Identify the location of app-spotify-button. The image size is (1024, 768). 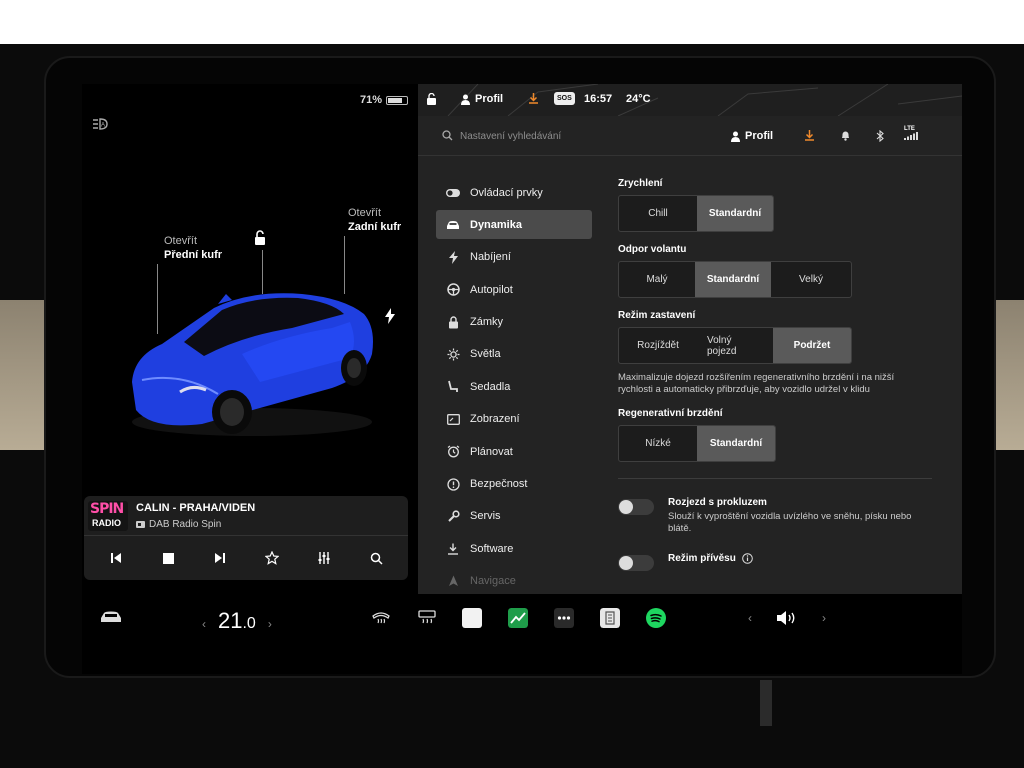
(656, 618).